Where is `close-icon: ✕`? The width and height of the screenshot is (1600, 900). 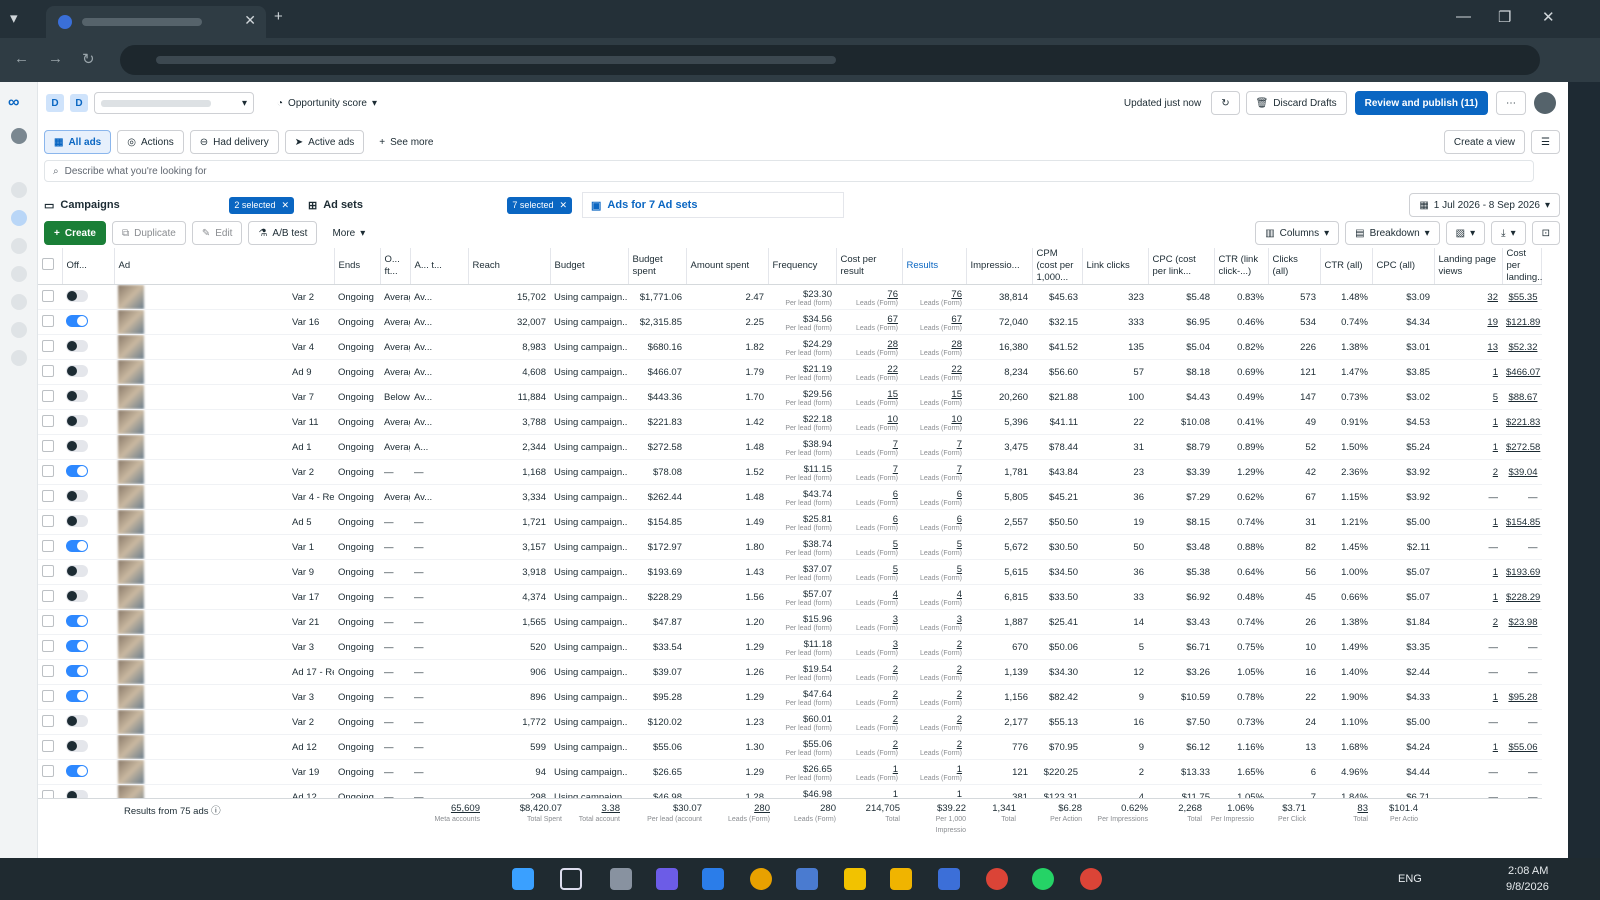 close-icon: ✕ is located at coordinates (563, 205).